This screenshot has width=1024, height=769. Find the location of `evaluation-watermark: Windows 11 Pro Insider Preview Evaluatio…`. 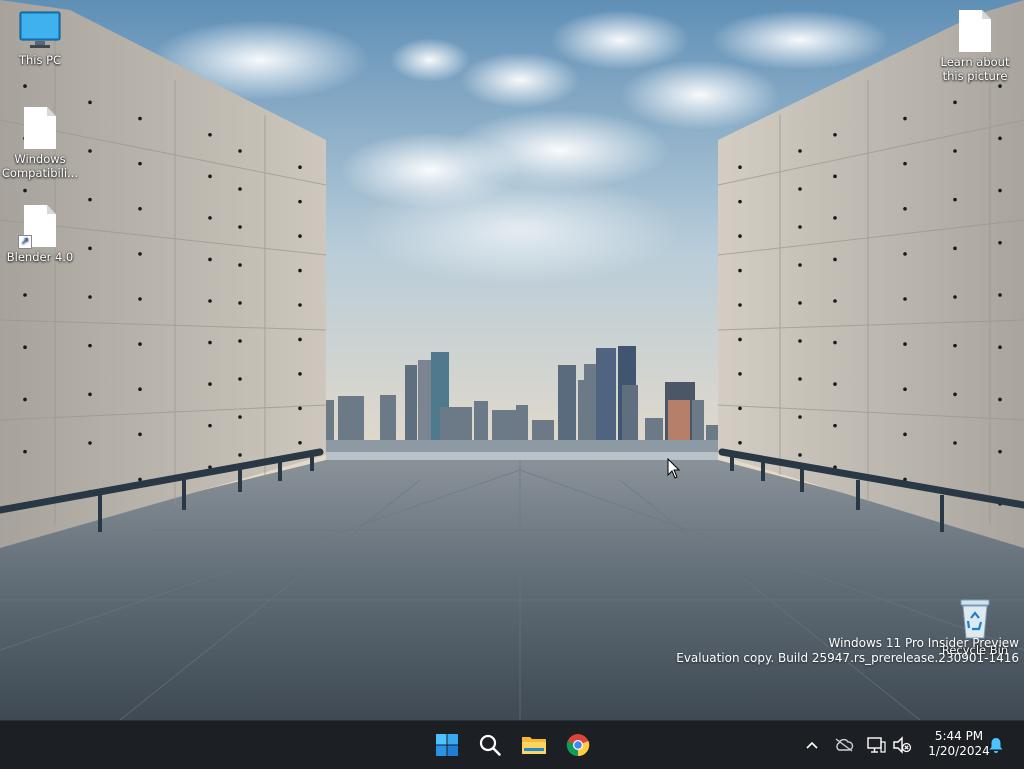

evaluation-watermark: Windows 11 Pro Insider Preview Evaluatio… is located at coordinates (847, 651).